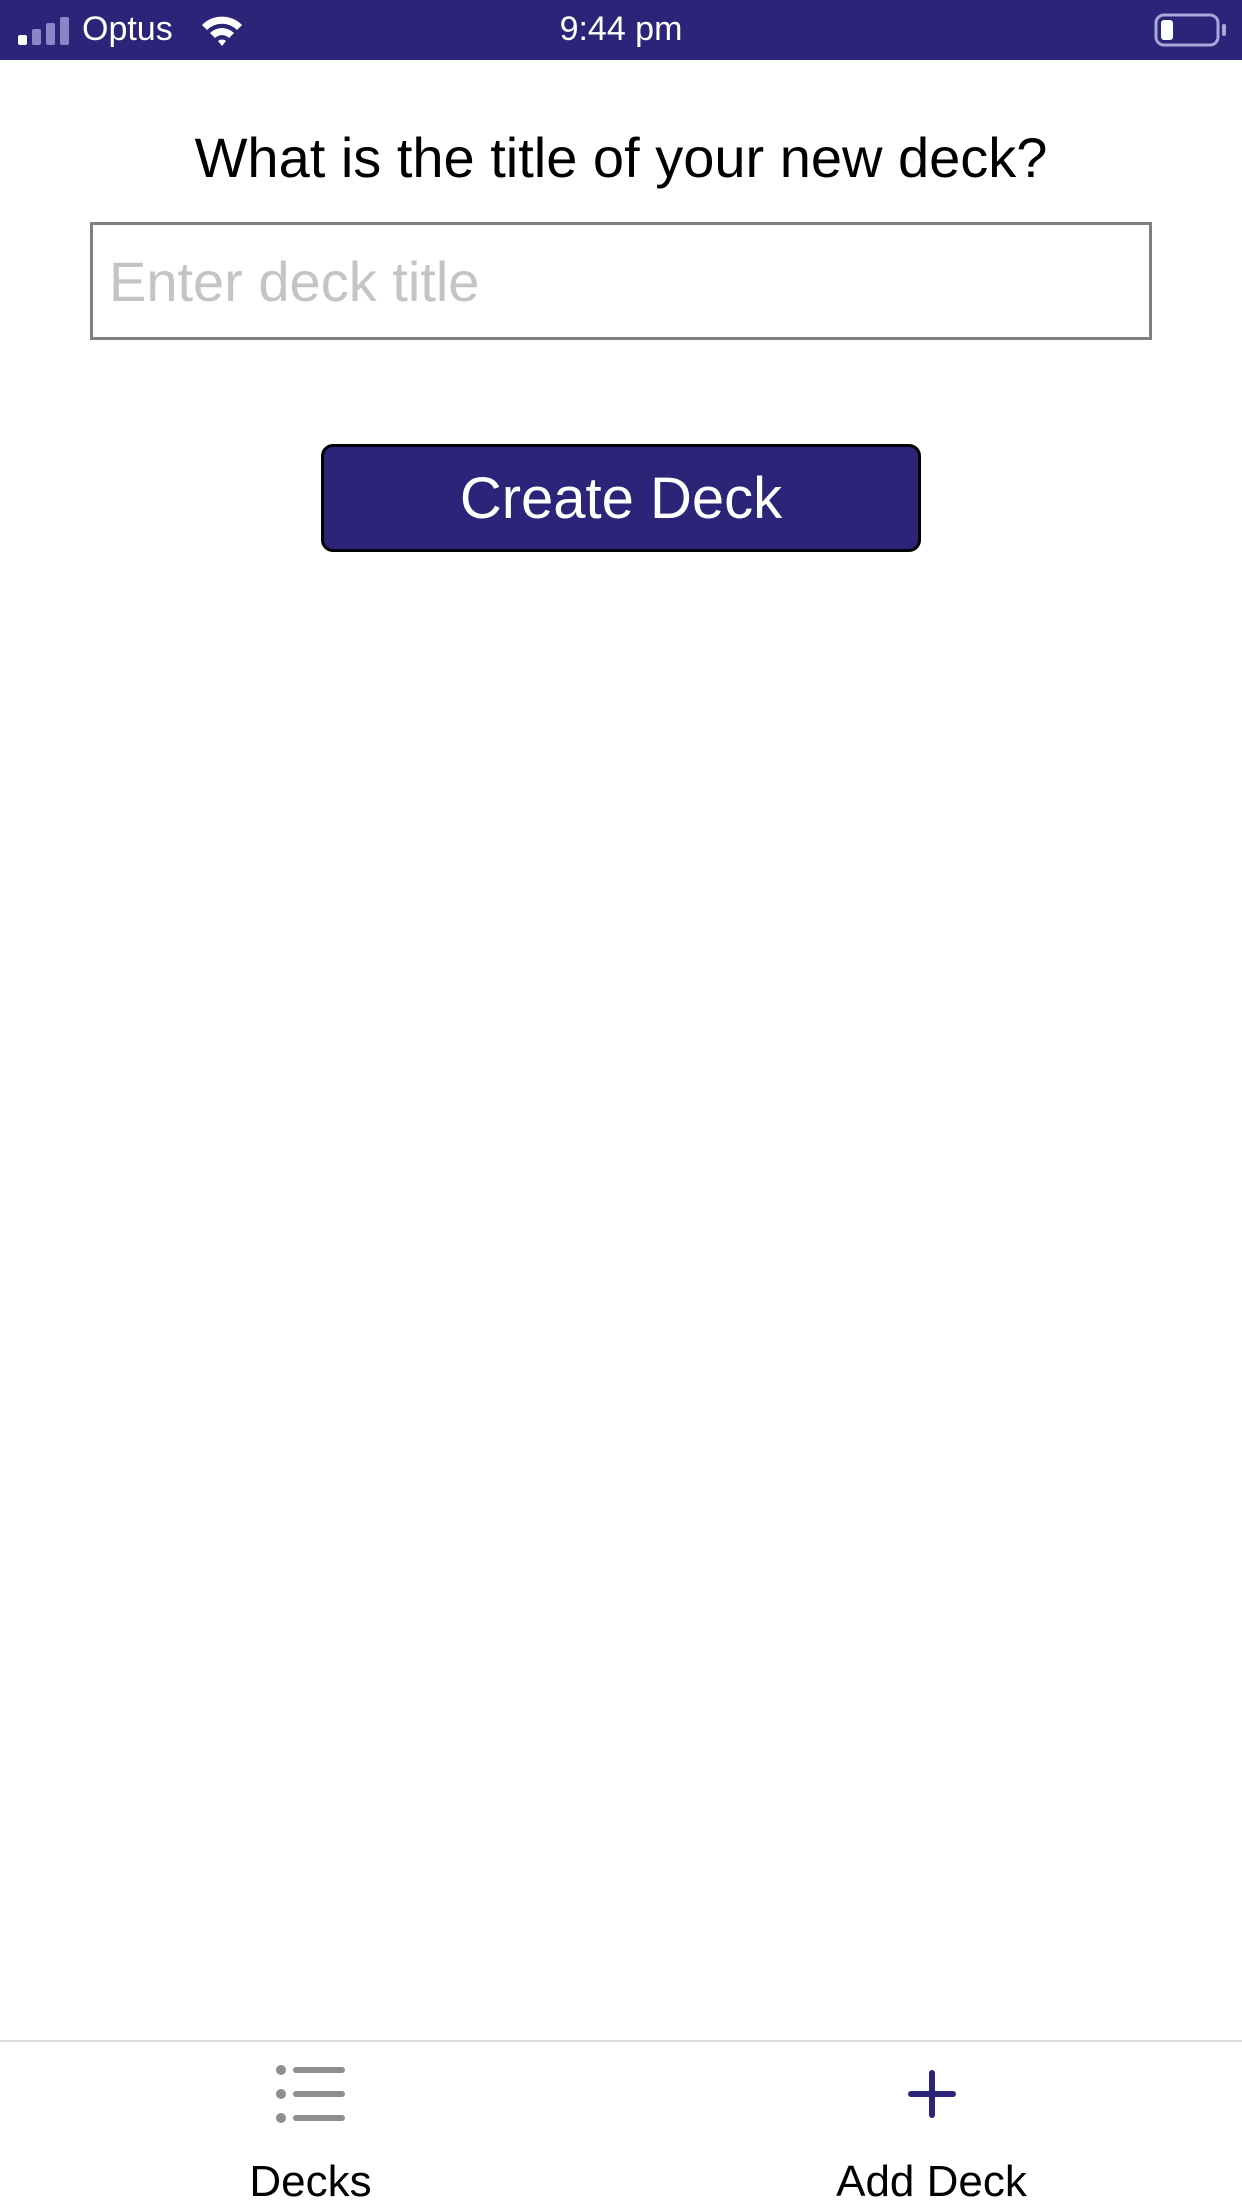 The width and height of the screenshot is (1242, 2208). I want to click on deck-title-prompt: What is the title of your new deck?, so click(621, 157).